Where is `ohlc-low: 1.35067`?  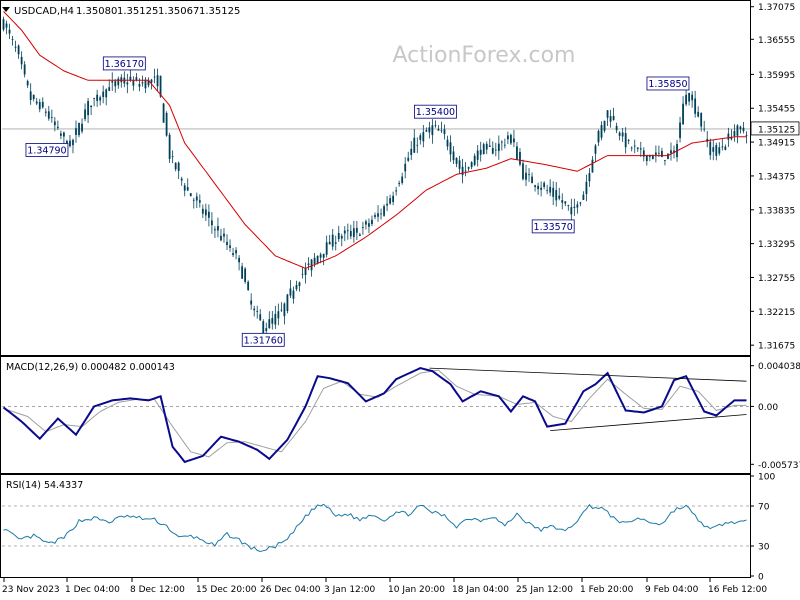
ohlc-low: 1.35067 is located at coordinates (178, 11).